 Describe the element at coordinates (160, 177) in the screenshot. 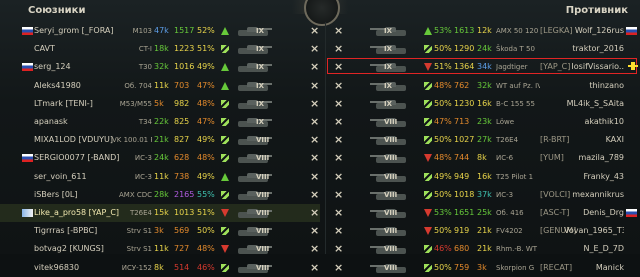

I see `ally-row: ser_voin_611 ИС-3 11k 738 49% VIII ×` at that location.